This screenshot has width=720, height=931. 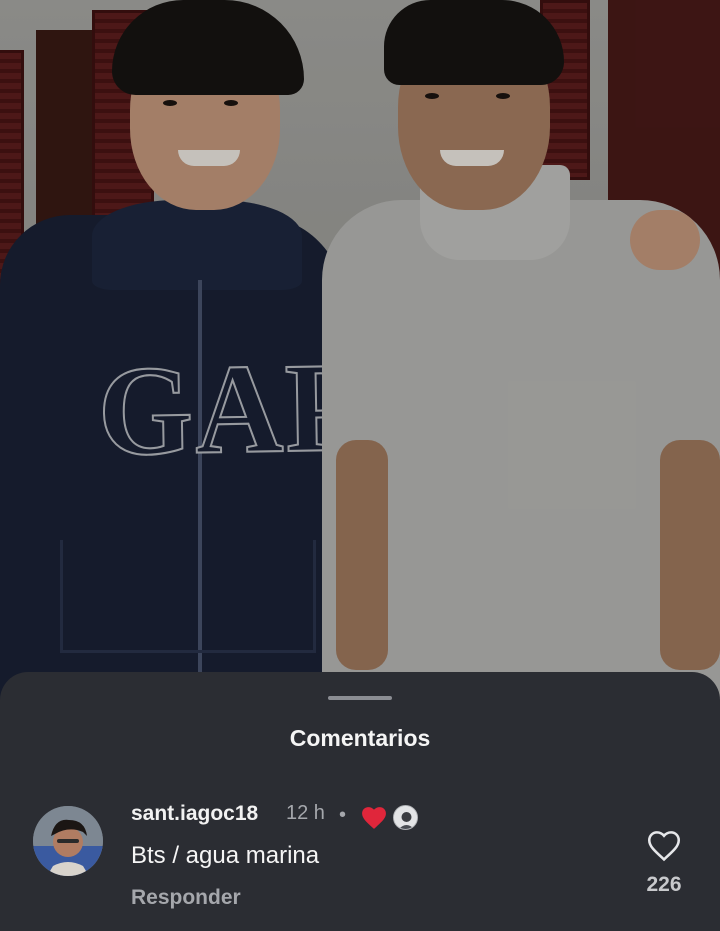 What do you see at coordinates (360, 738) in the screenshot?
I see `sheet-title: Comentarios` at bounding box center [360, 738].